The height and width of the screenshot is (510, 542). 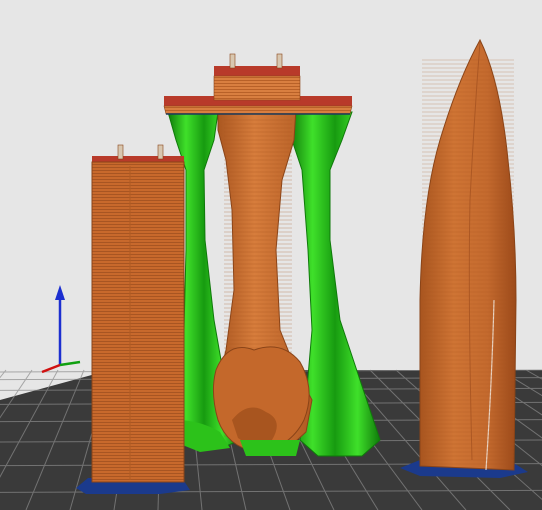 I want to click on crossbar-front, so click(x=258, y=110).